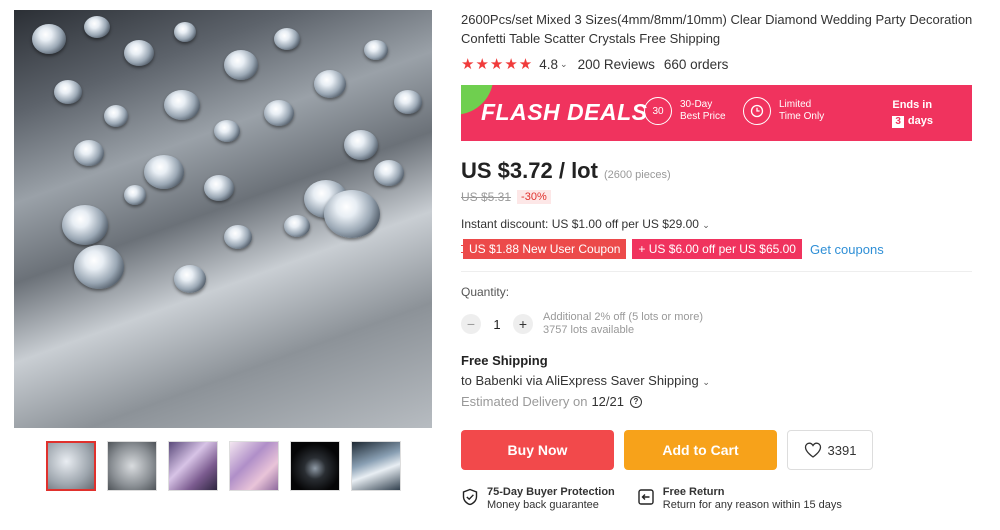  I want to click on buyer-protection-sub: Money back guarantee, so click(543, 505).